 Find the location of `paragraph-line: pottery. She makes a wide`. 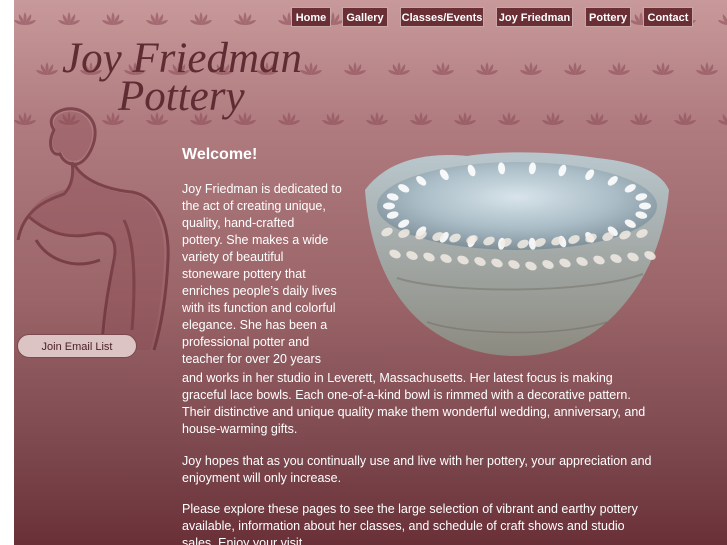

paragraph-line: pottery. She makes a wide is located at coordinates (255, 240).